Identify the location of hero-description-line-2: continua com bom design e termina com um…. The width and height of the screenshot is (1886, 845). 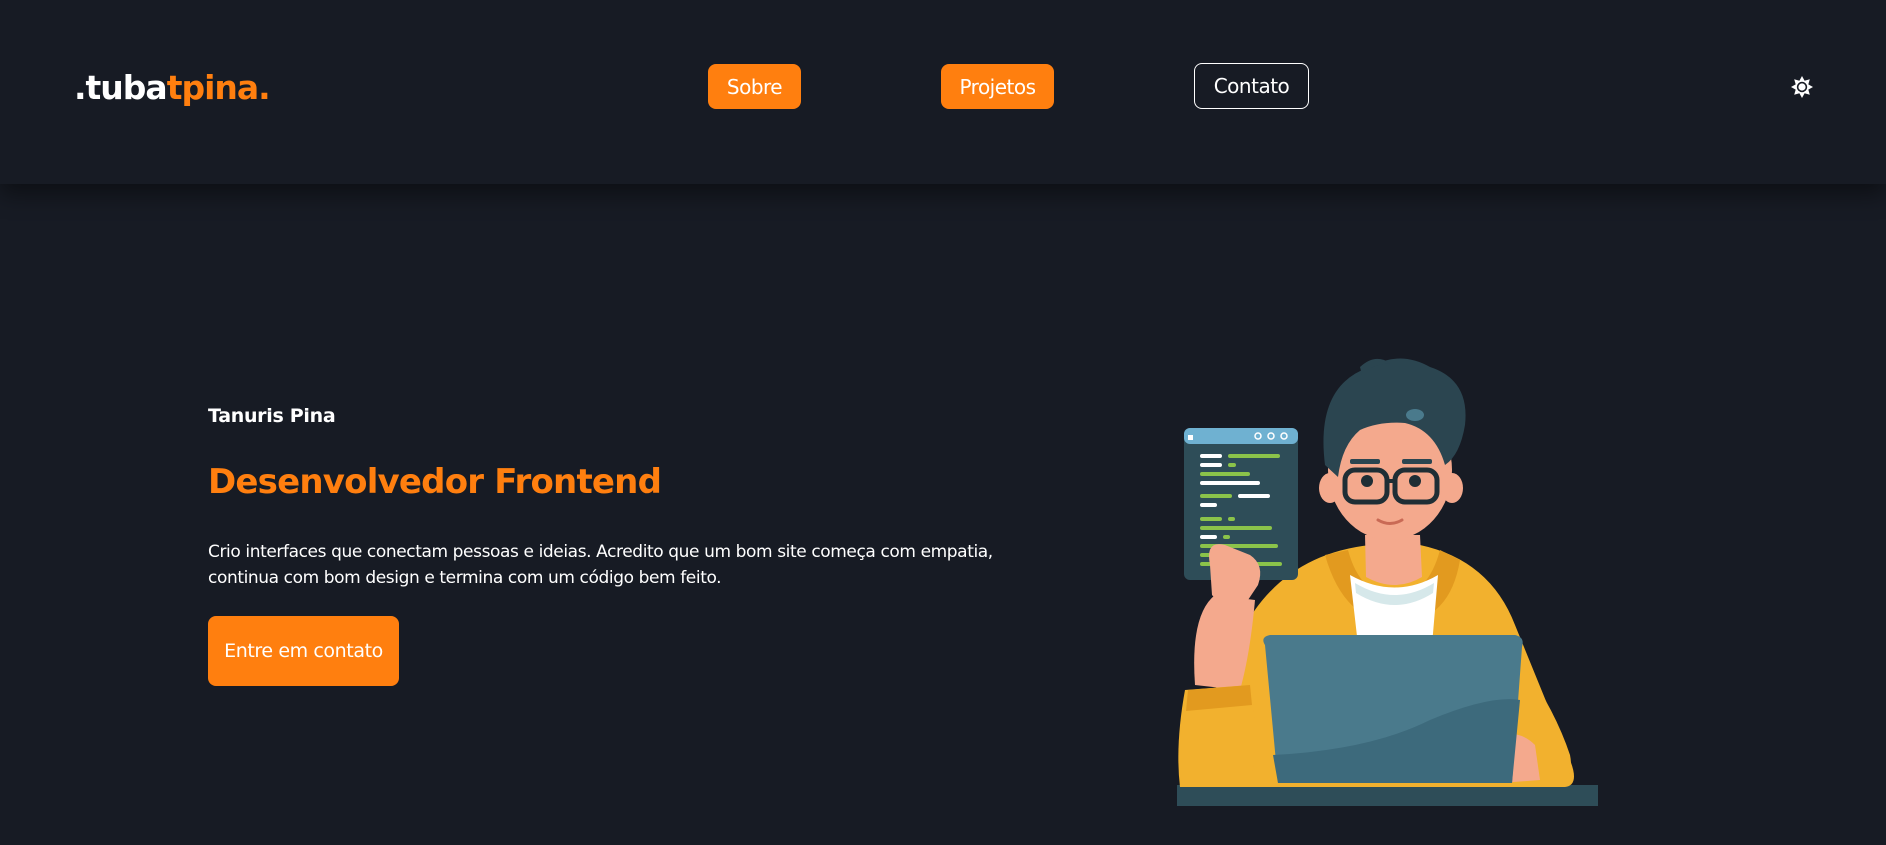
(465, 578).